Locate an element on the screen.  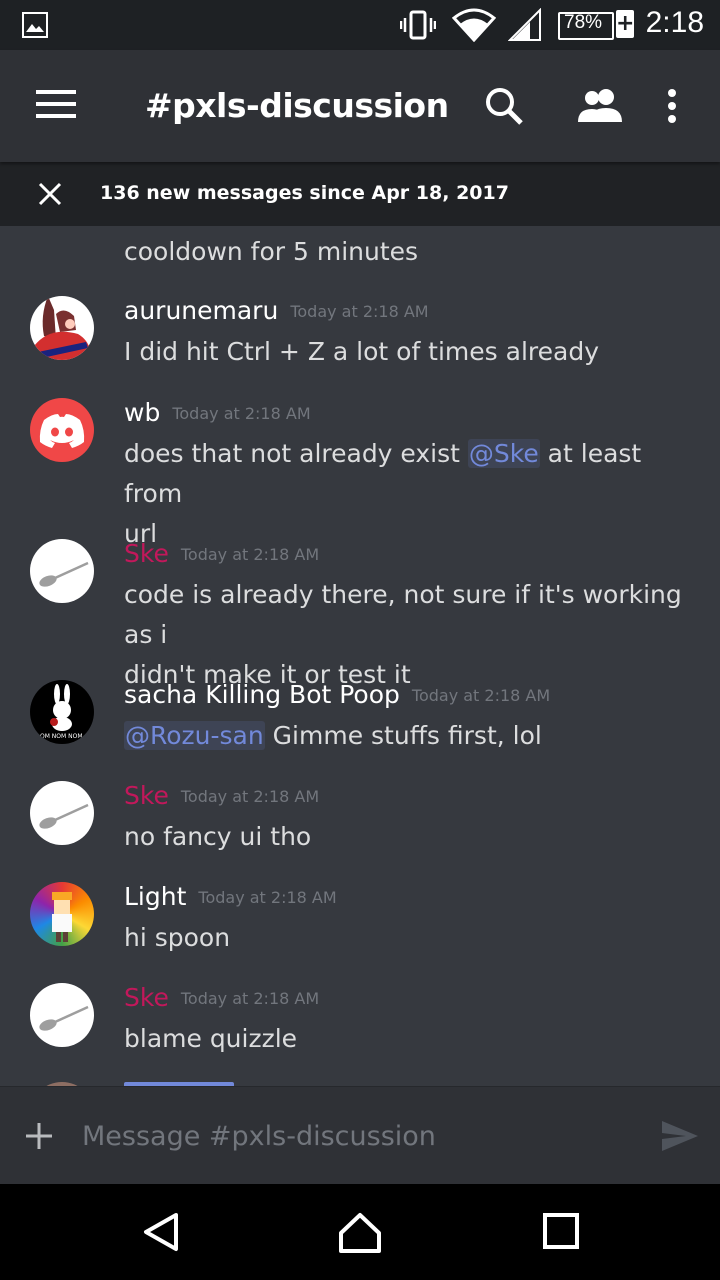
user-mention: @Rozu-san is located at coordinates (194, 735).